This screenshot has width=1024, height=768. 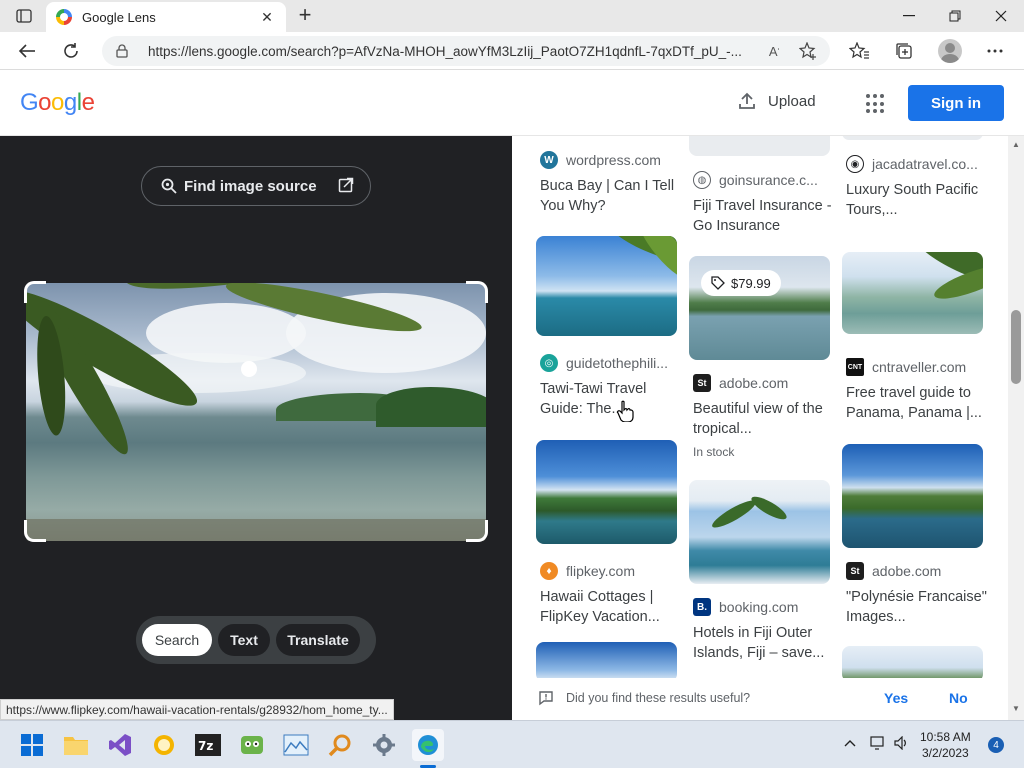 What do you see at coordinates (876, 104) in the screenshot?
I see `google-apps-icon` at bounding box center [876, 104].